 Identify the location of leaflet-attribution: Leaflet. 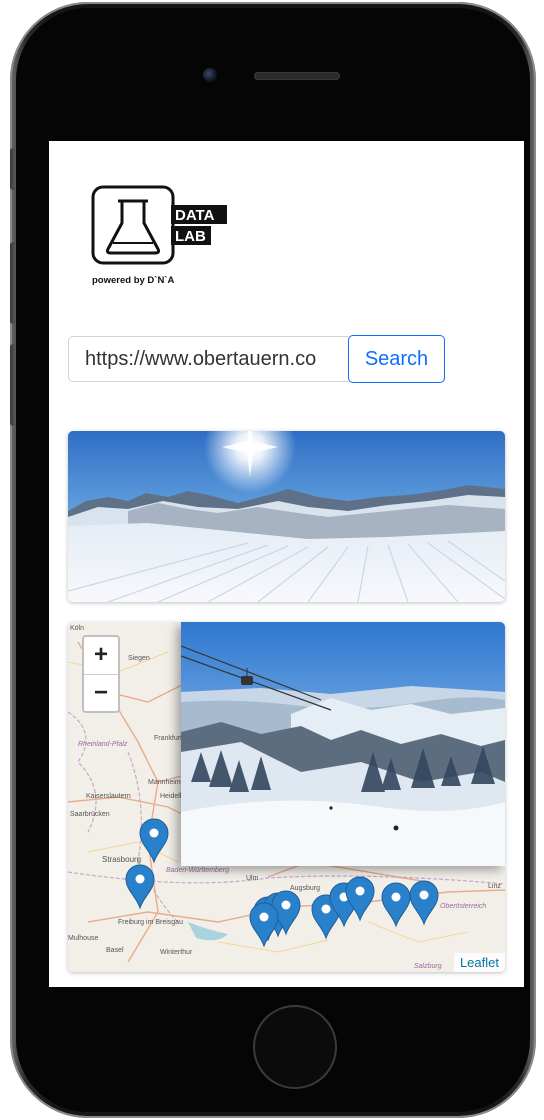
(479, 962).